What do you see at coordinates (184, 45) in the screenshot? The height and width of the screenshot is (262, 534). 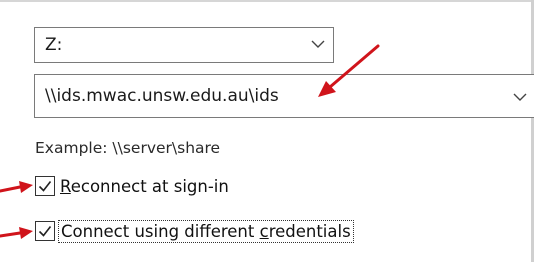 I see `drive-letter-select: Z:` at bounding box center [184, 45].